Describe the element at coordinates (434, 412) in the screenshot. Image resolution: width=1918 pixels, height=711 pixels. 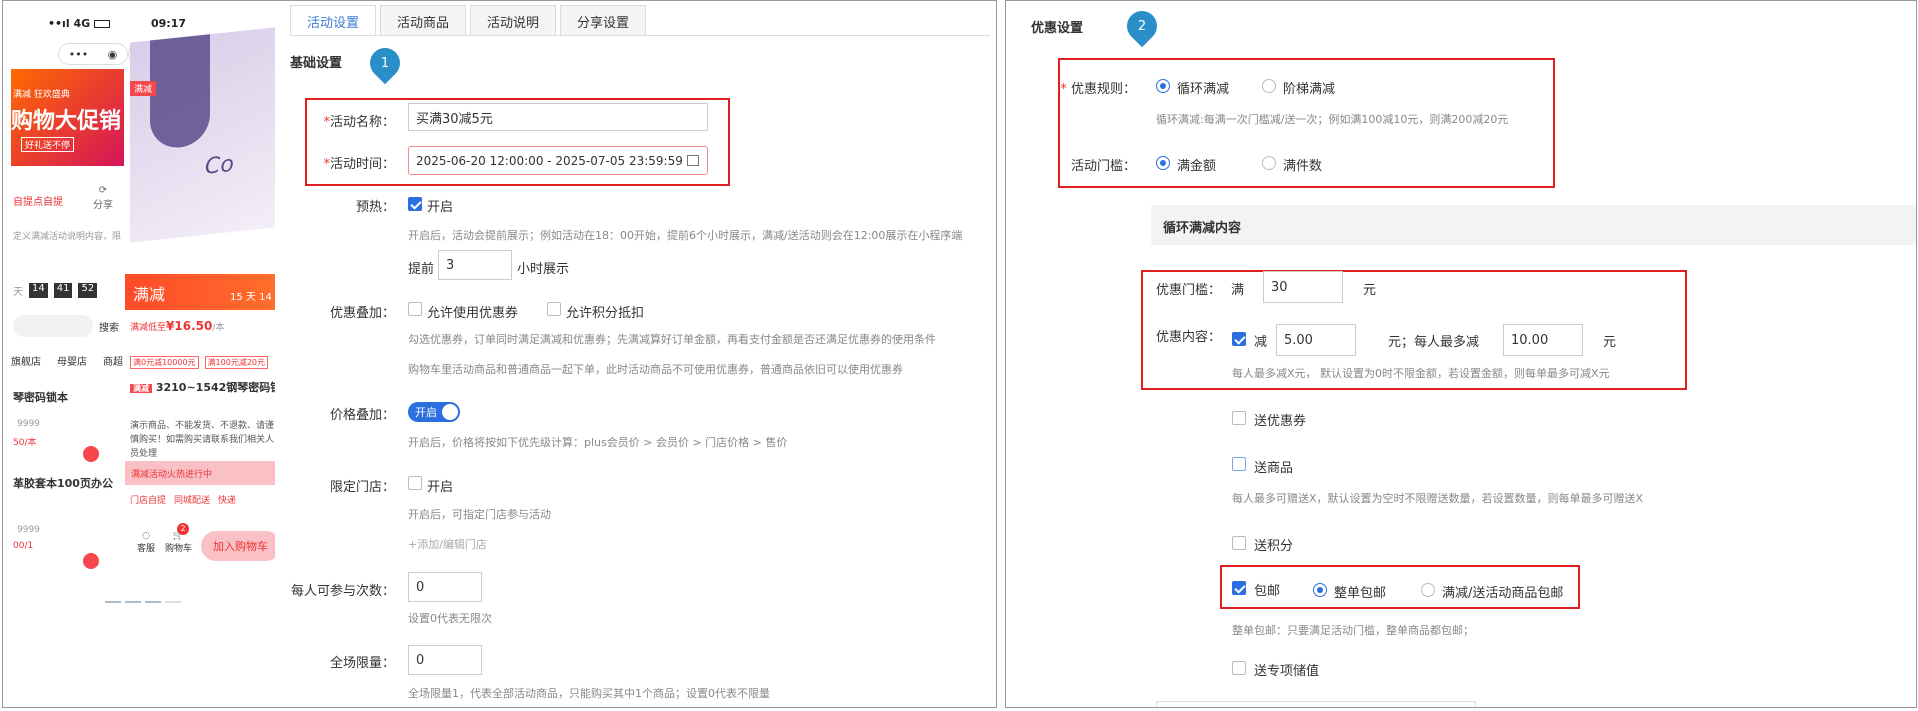
I see `price-stack-switch: 开启` at that location.